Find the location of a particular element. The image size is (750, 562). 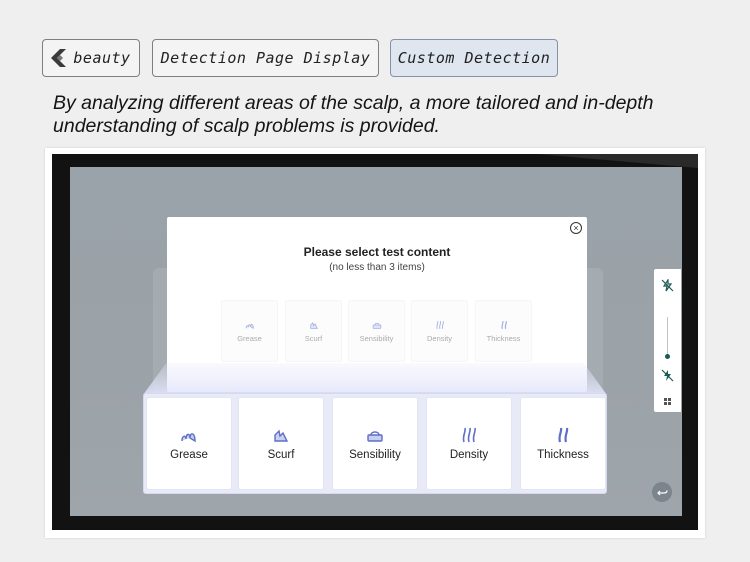

ghost-card-label: Thickness is located at coordinates (503, 338).